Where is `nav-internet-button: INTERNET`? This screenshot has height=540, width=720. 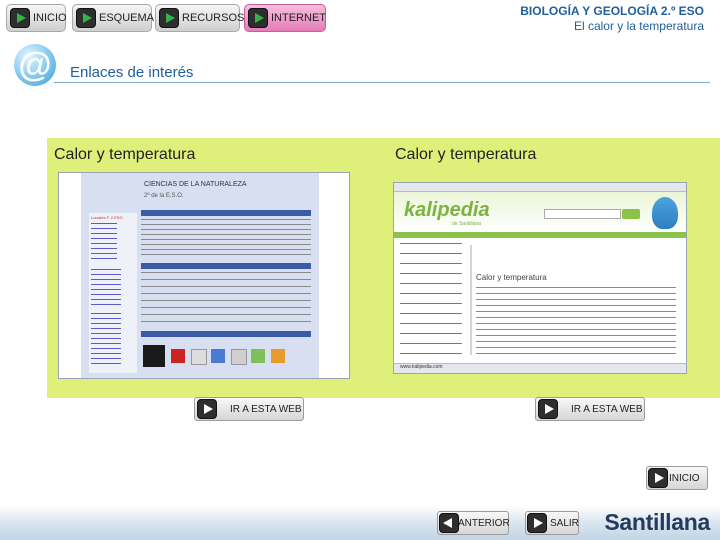 nav-internet-button: INTERNET is located at coordinates (285, 18).